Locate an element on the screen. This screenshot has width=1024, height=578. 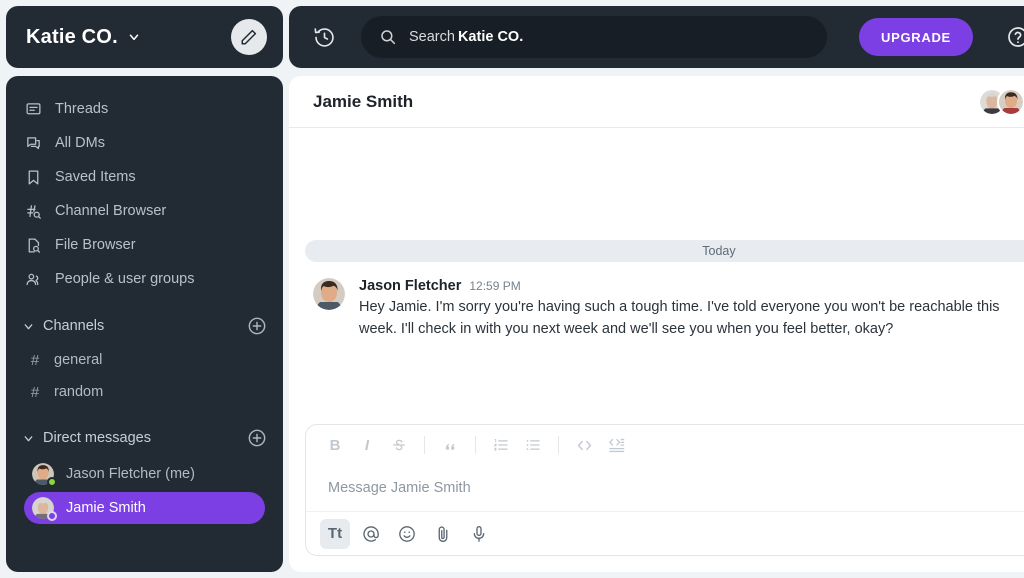
sidebar-item-label: Threads is located at coordinates (82, 109).